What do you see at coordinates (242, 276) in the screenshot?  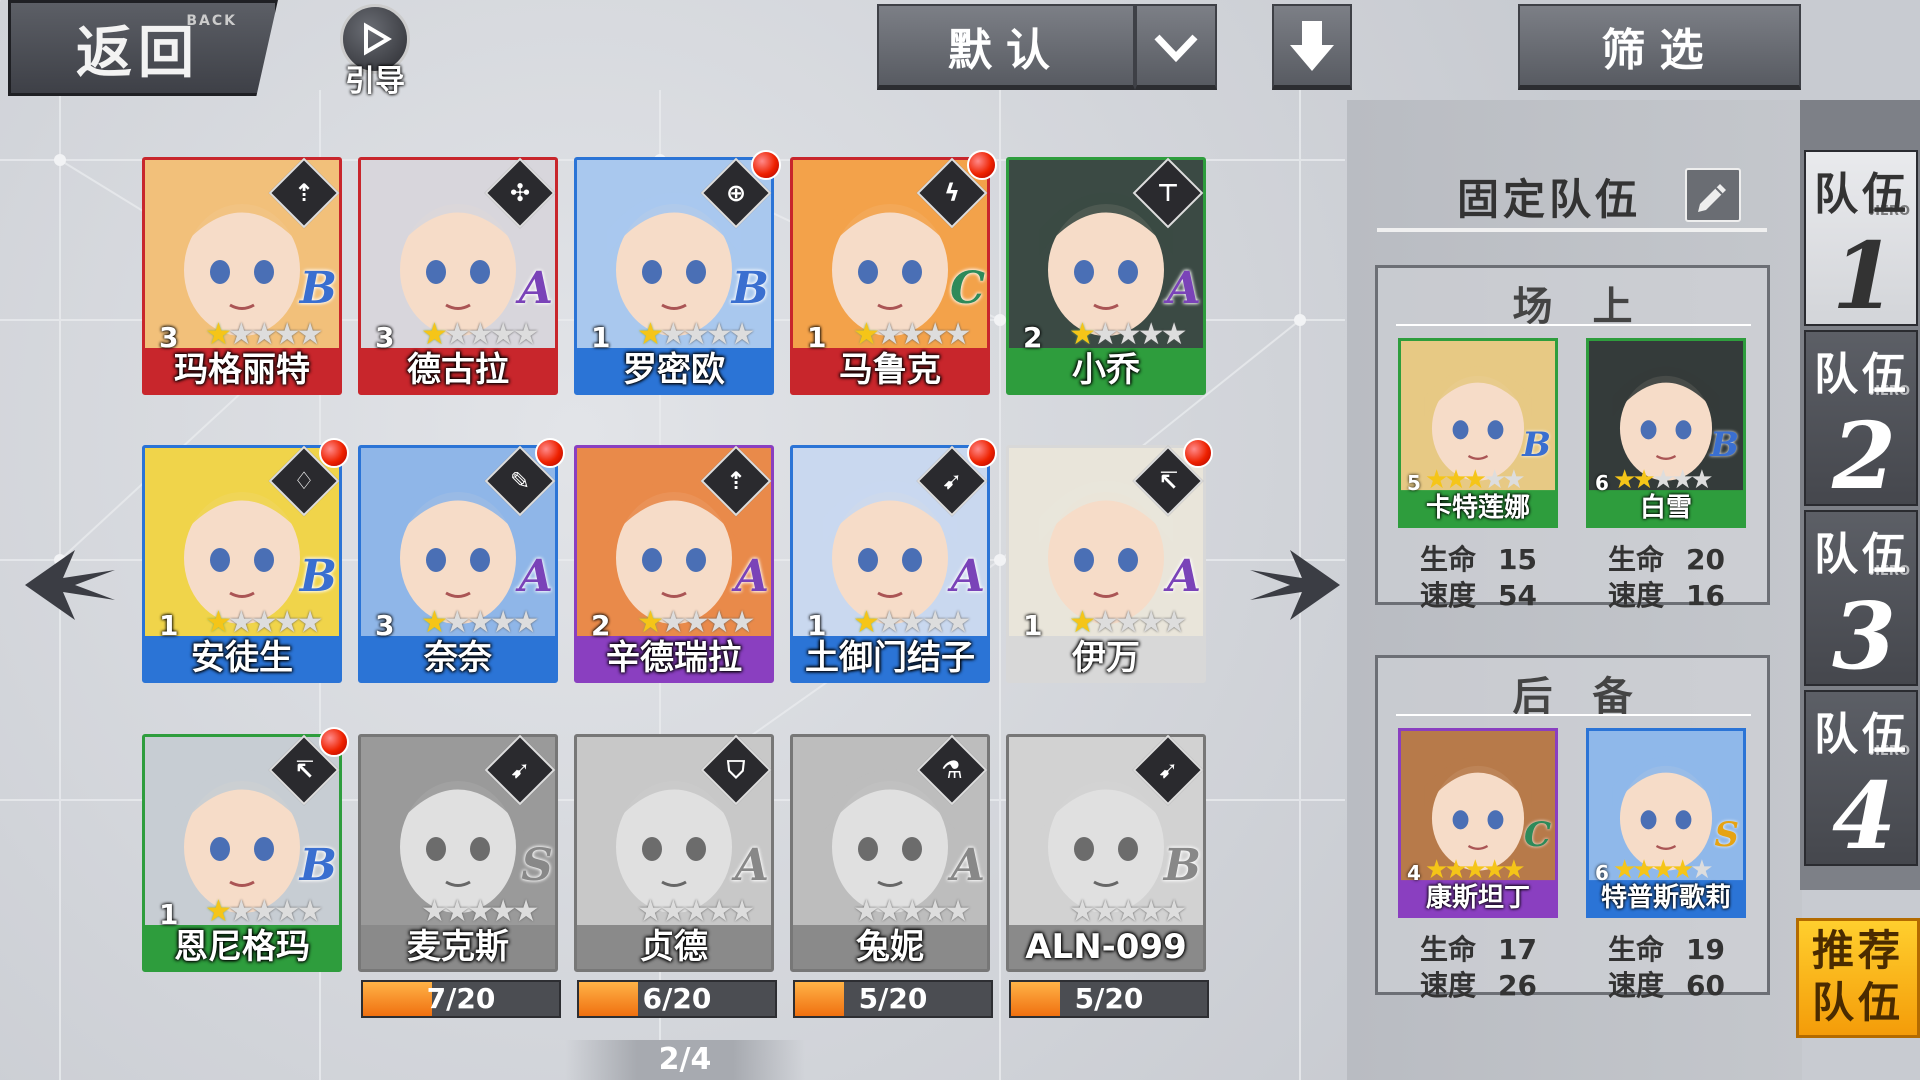 I see `hero-card: ⇡ B 3 ★★★★★ 玛格丽特` at bounding box center [242, 276].